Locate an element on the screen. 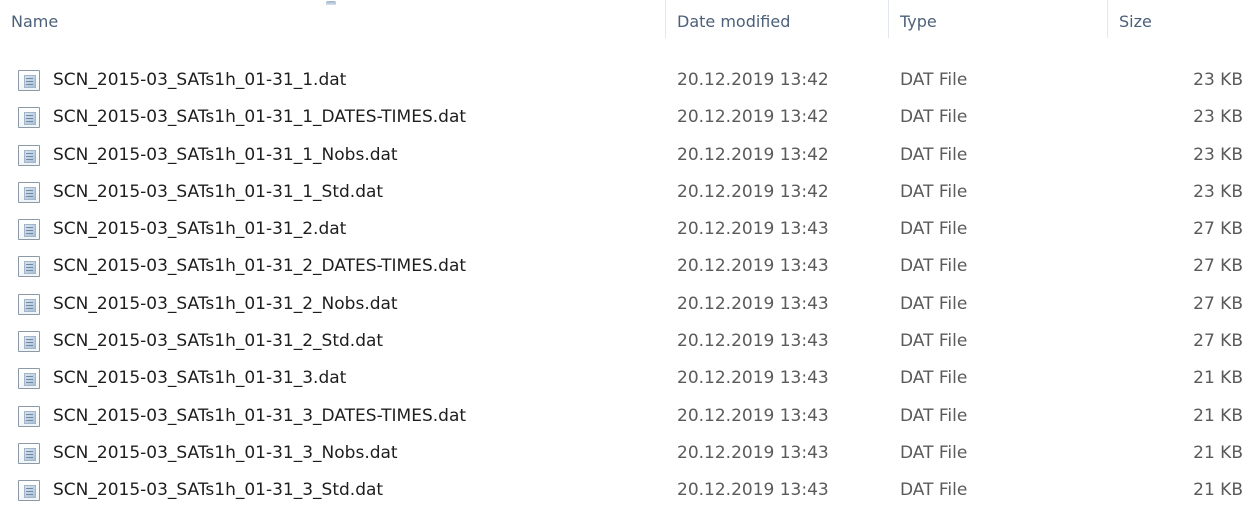 This screenshot has width=1253, height=523. file-name: SCN_2015-03_SATs1h_01-31_2.dat is located at coordinates (200, 229).